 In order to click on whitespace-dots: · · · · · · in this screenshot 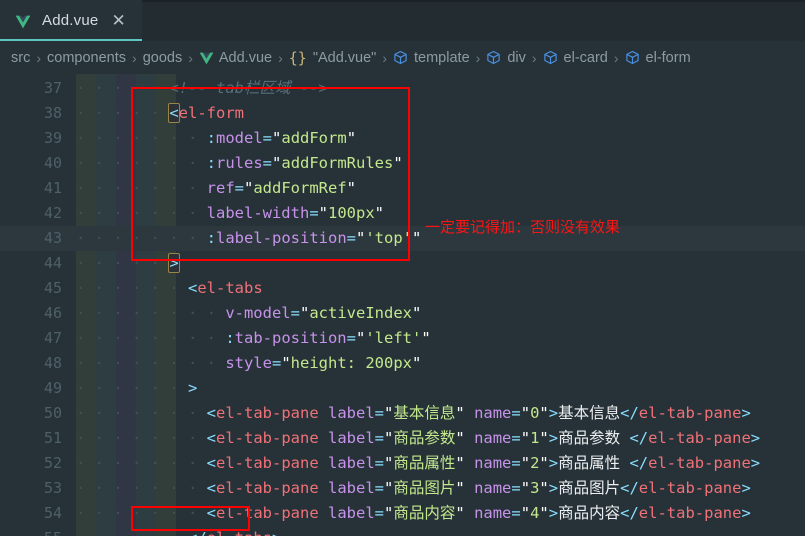, I will do `click(132, 388)`.